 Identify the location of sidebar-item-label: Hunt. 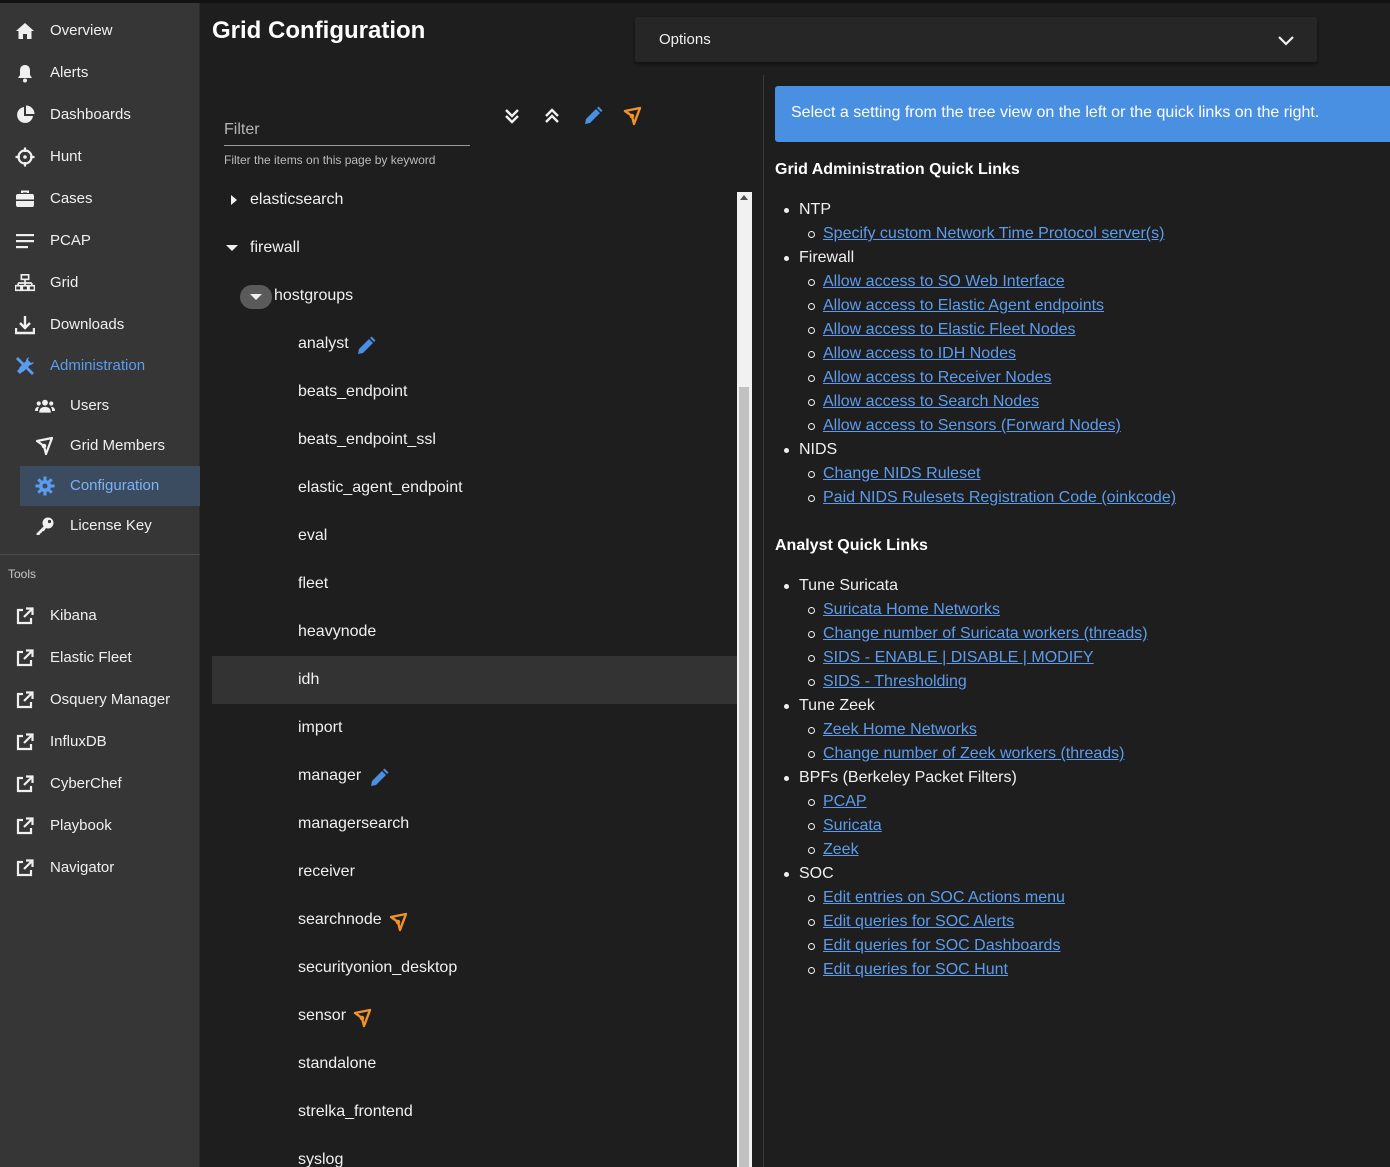
(66, 156).